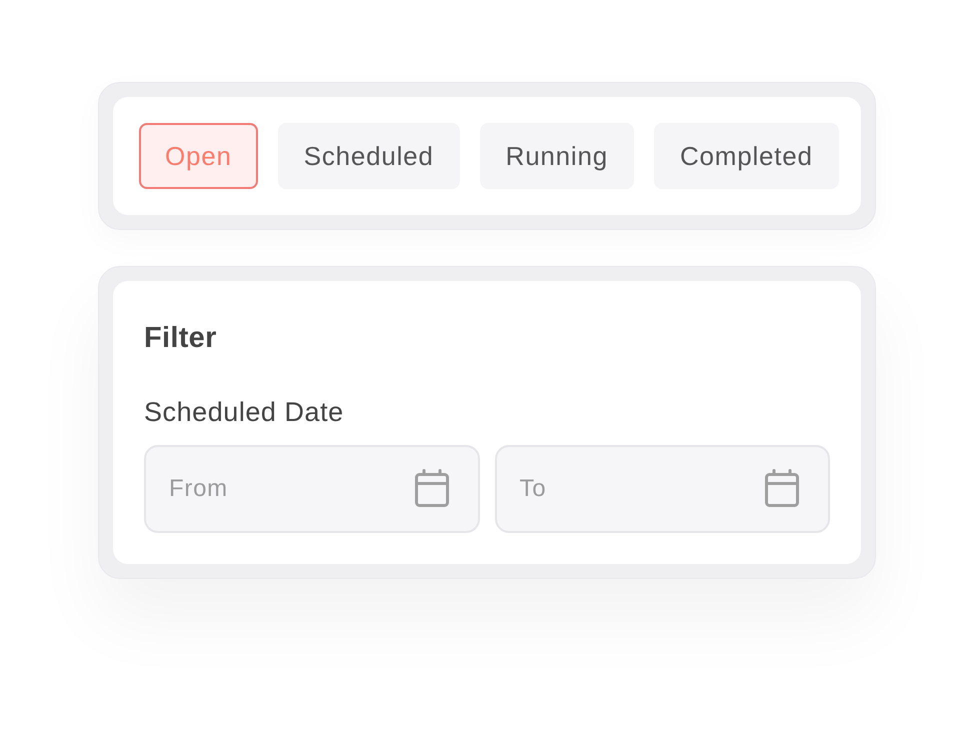 The width and height of the screenshot is (974, 740). I want to click on filter-title: Filter, so click(181, 338).